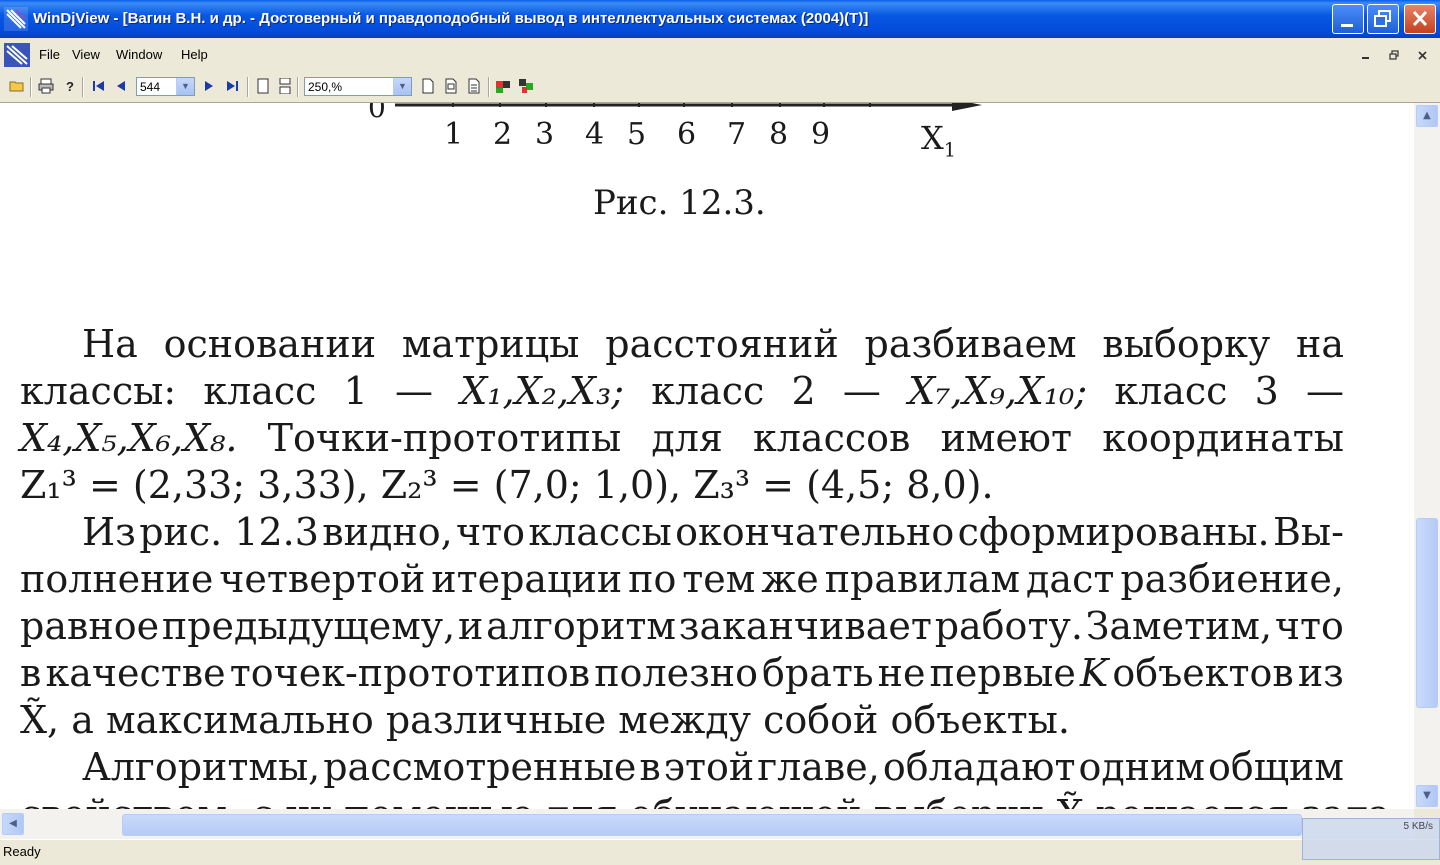 This screenshot has width=1440, height=865. I want to click on word: основании, so click(270, 344).